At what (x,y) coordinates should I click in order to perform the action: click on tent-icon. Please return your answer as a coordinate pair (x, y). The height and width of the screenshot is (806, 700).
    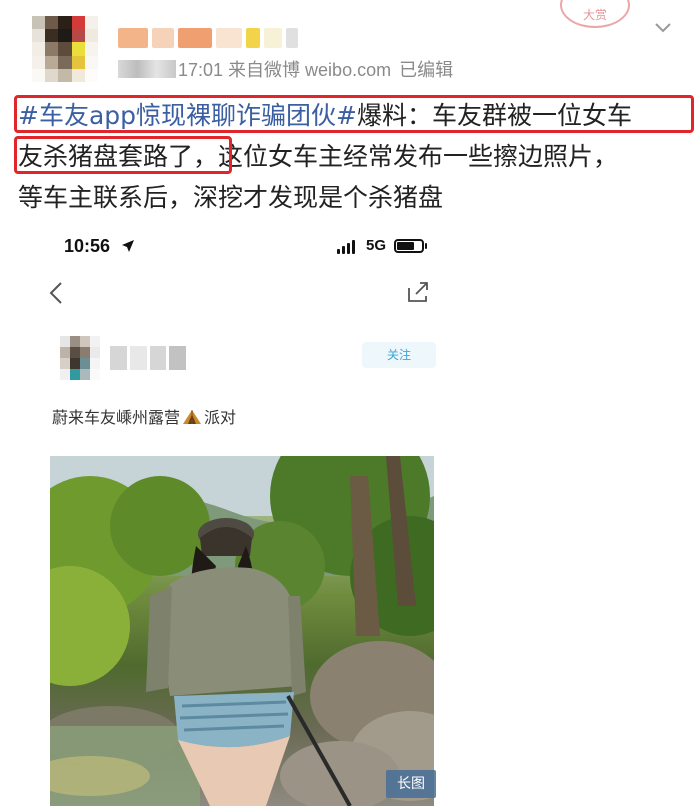
    Looking at the image, I should click on (192, 417).